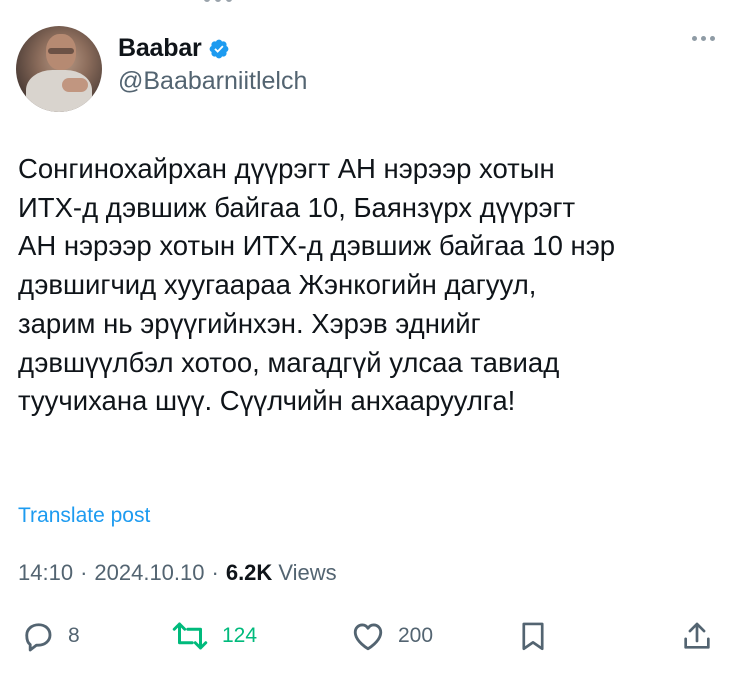 Image resolution: width=737 pixels, height=683 pixels. I want to click on tweet-header: Baabar @Baabarniitlelch, so click(161, 69).